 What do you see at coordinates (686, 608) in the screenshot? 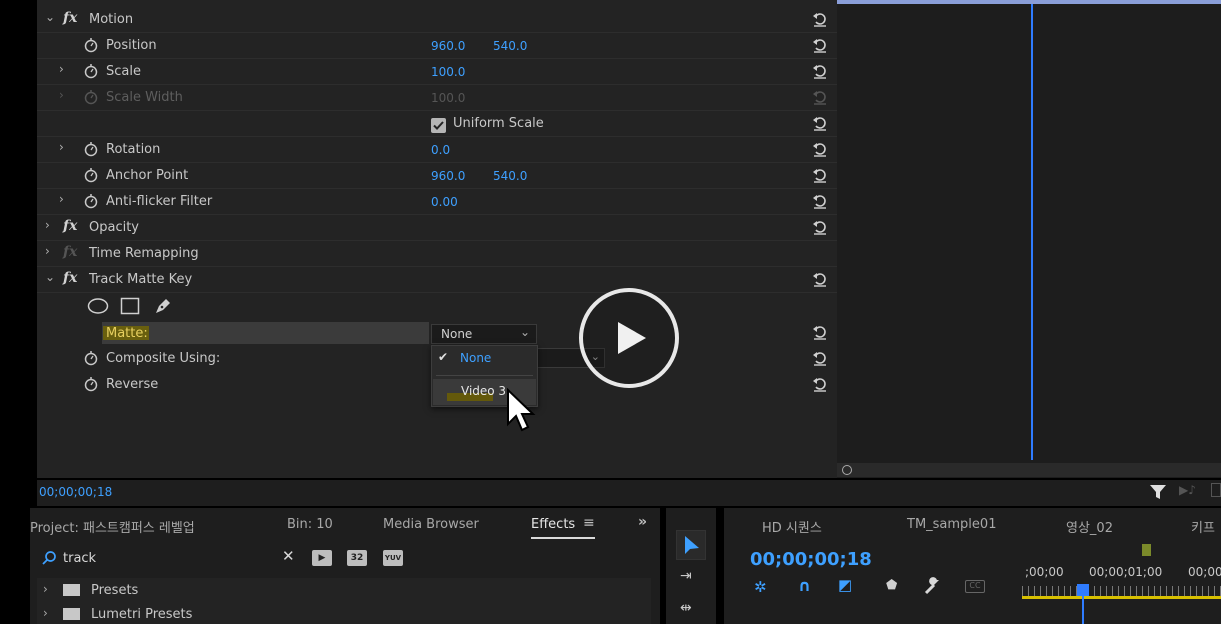
I see `ripple-edit-tool-icon: ⇹` at bounding box center [686, 608].